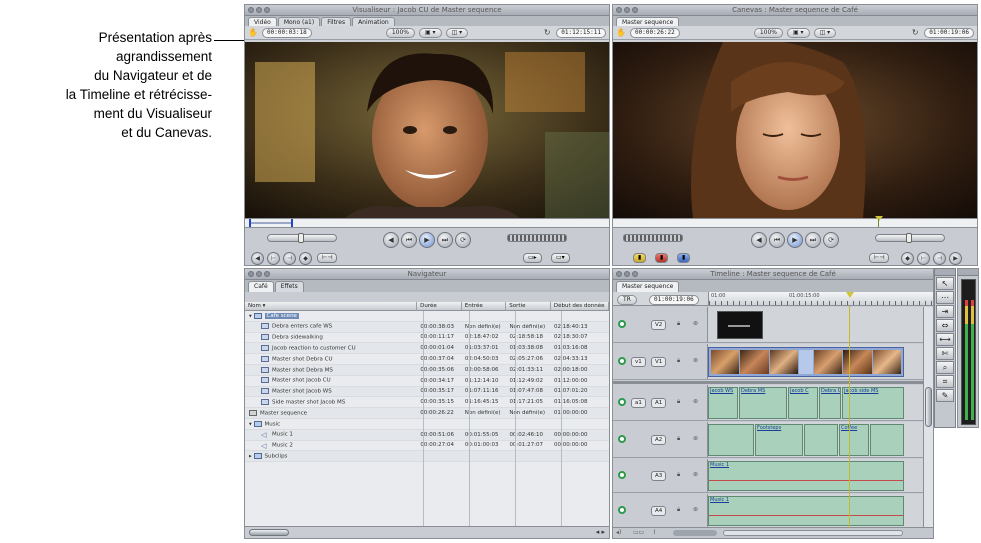 This screenshot has height=543, width=981. Describe the element at coordinates (457, 32) in the screenshot. I see `viewer-overlay-popup: ◫ ▾` at that location.